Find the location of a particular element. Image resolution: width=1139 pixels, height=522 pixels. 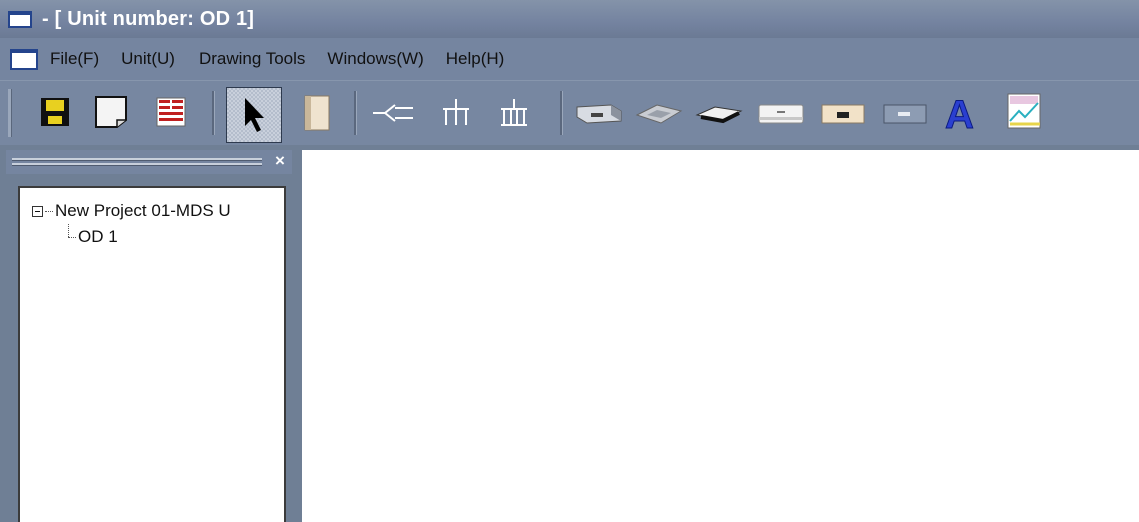

save-icon is located at coordinates (55, 112).